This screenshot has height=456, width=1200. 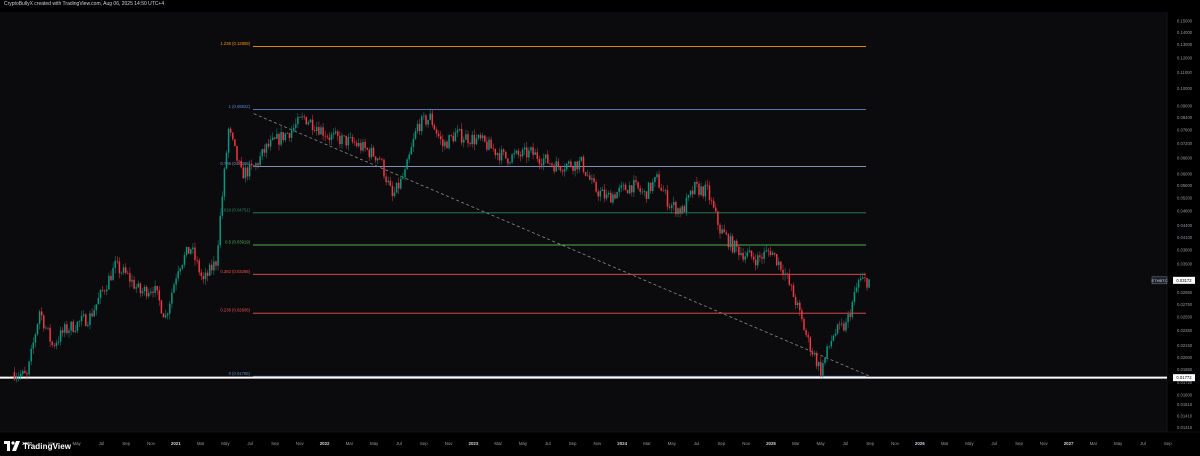 I want to click on x-tick-label: Nov, so click(x=1044, y=443).